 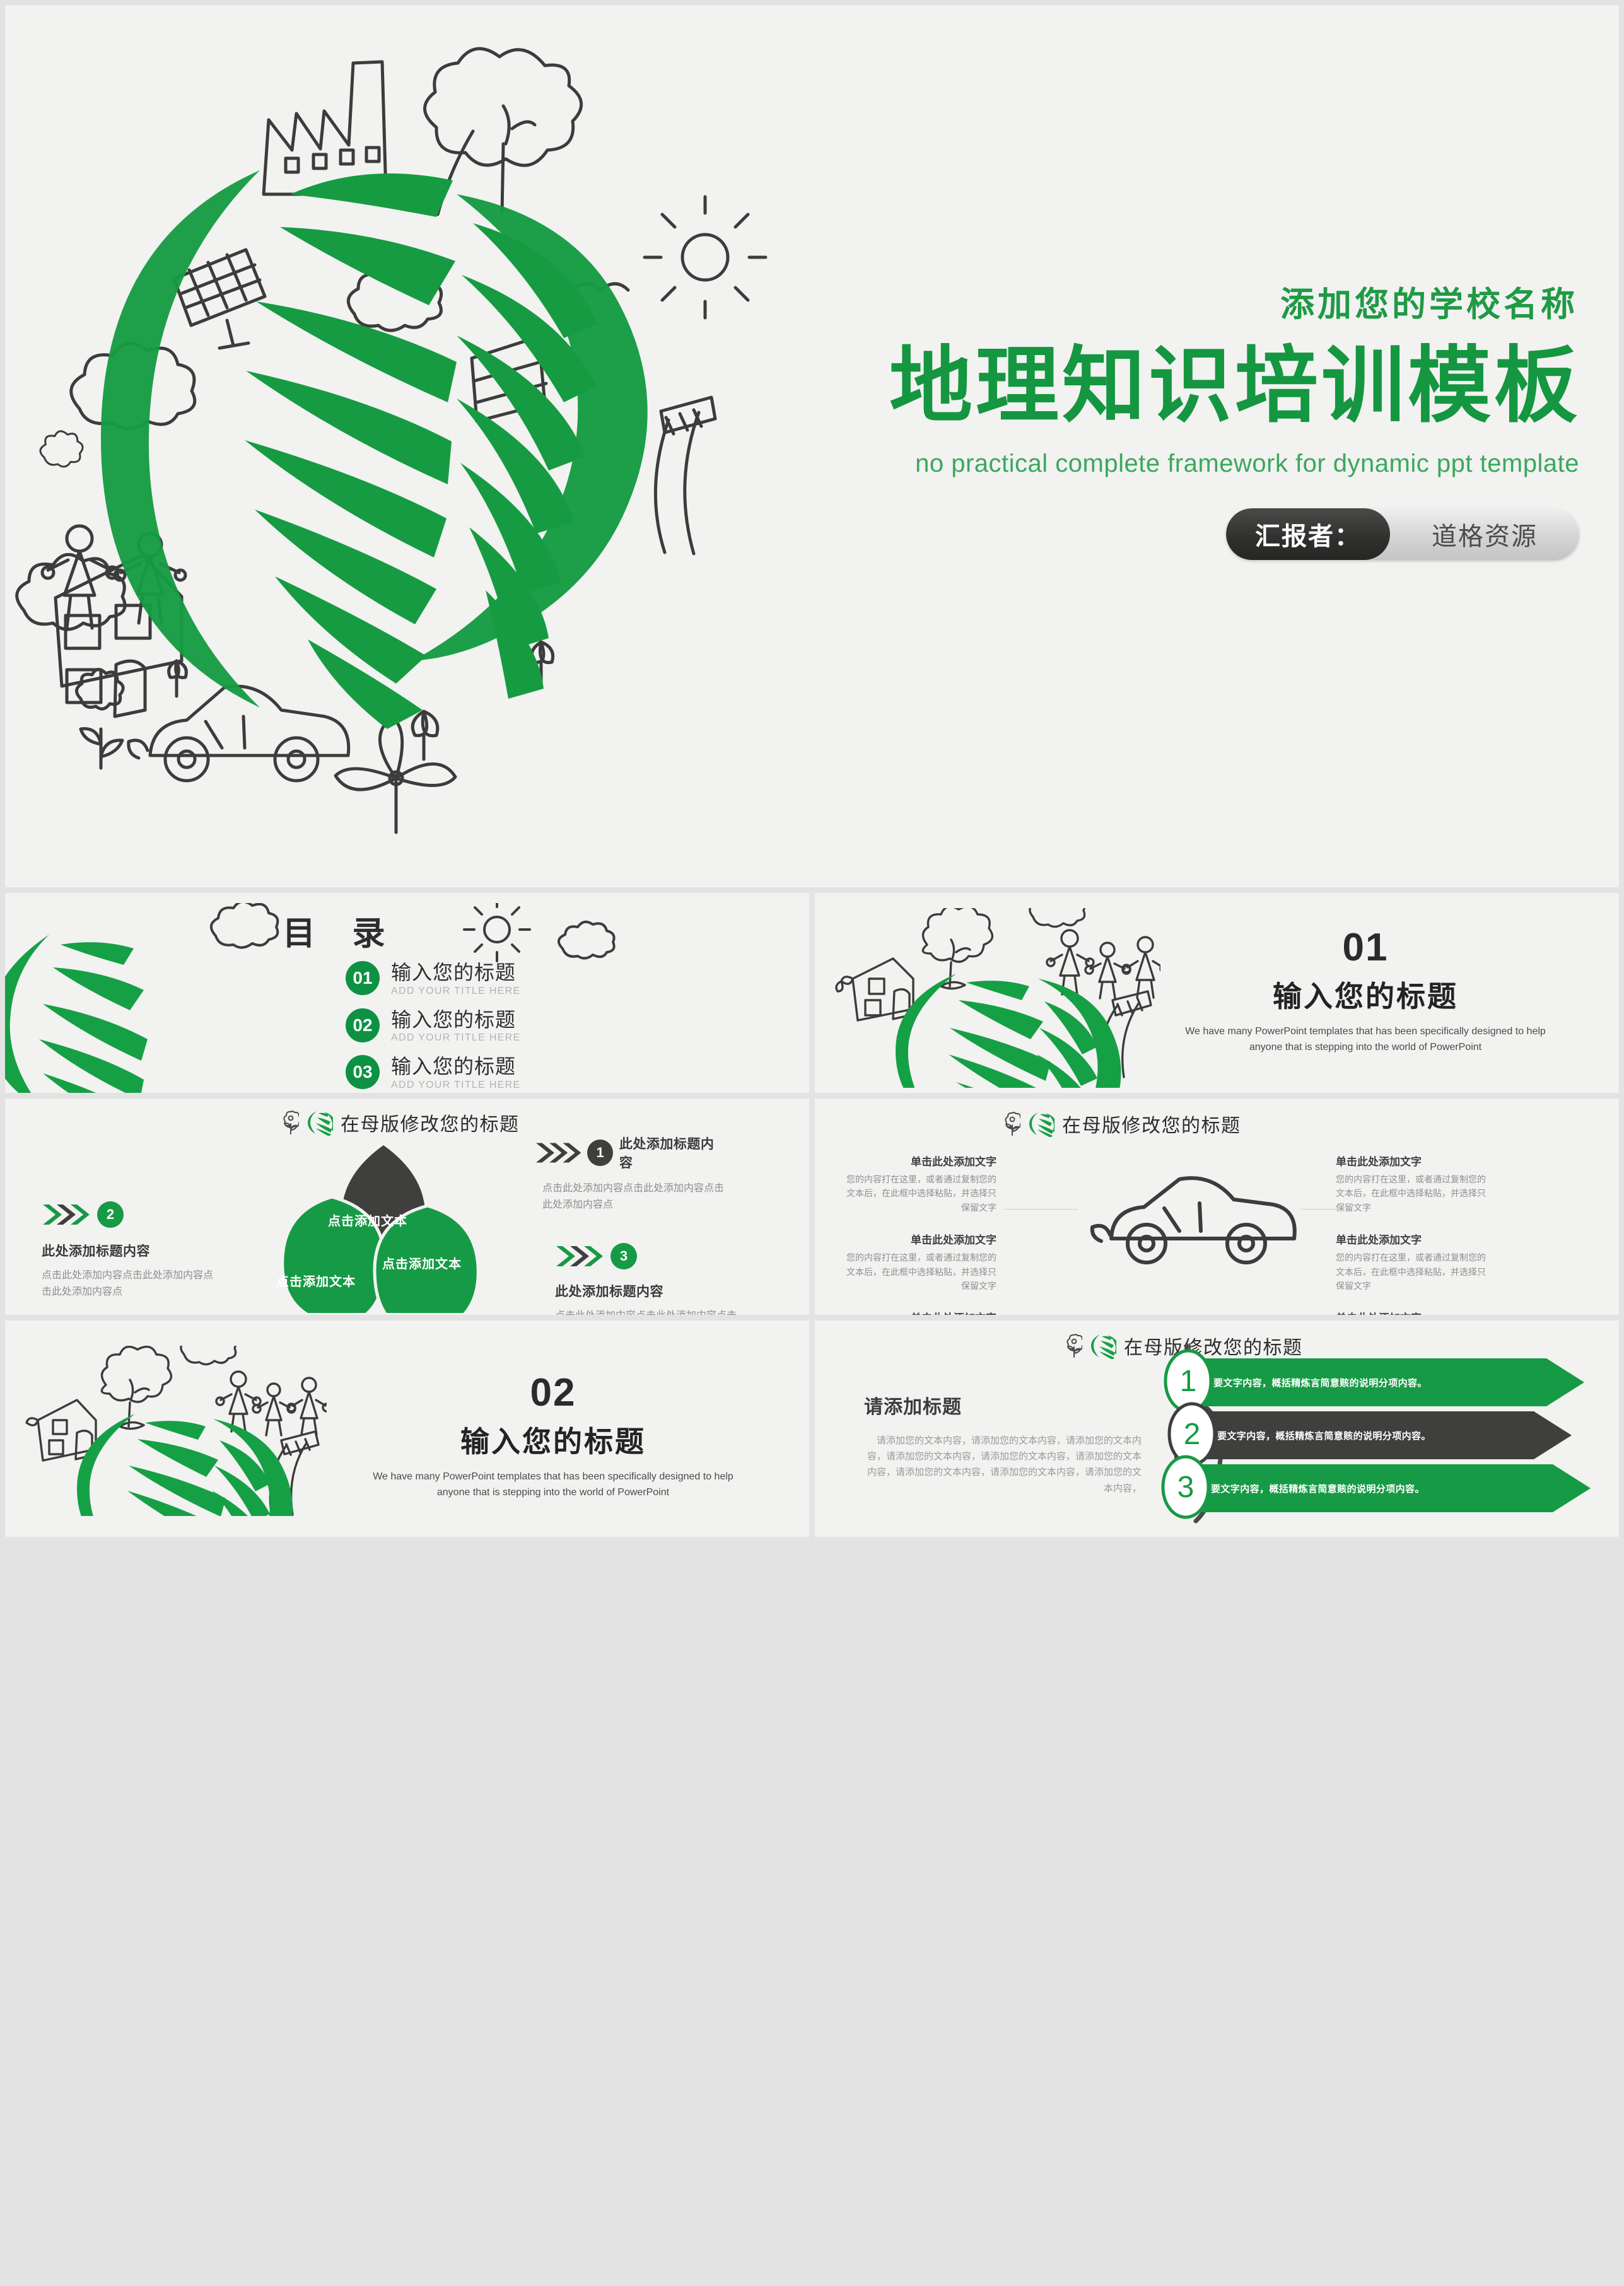 I want to click on toc-item: 02 输入您的标题 ADD YOUR TITLE HERE, so click(x=433, y=1026).